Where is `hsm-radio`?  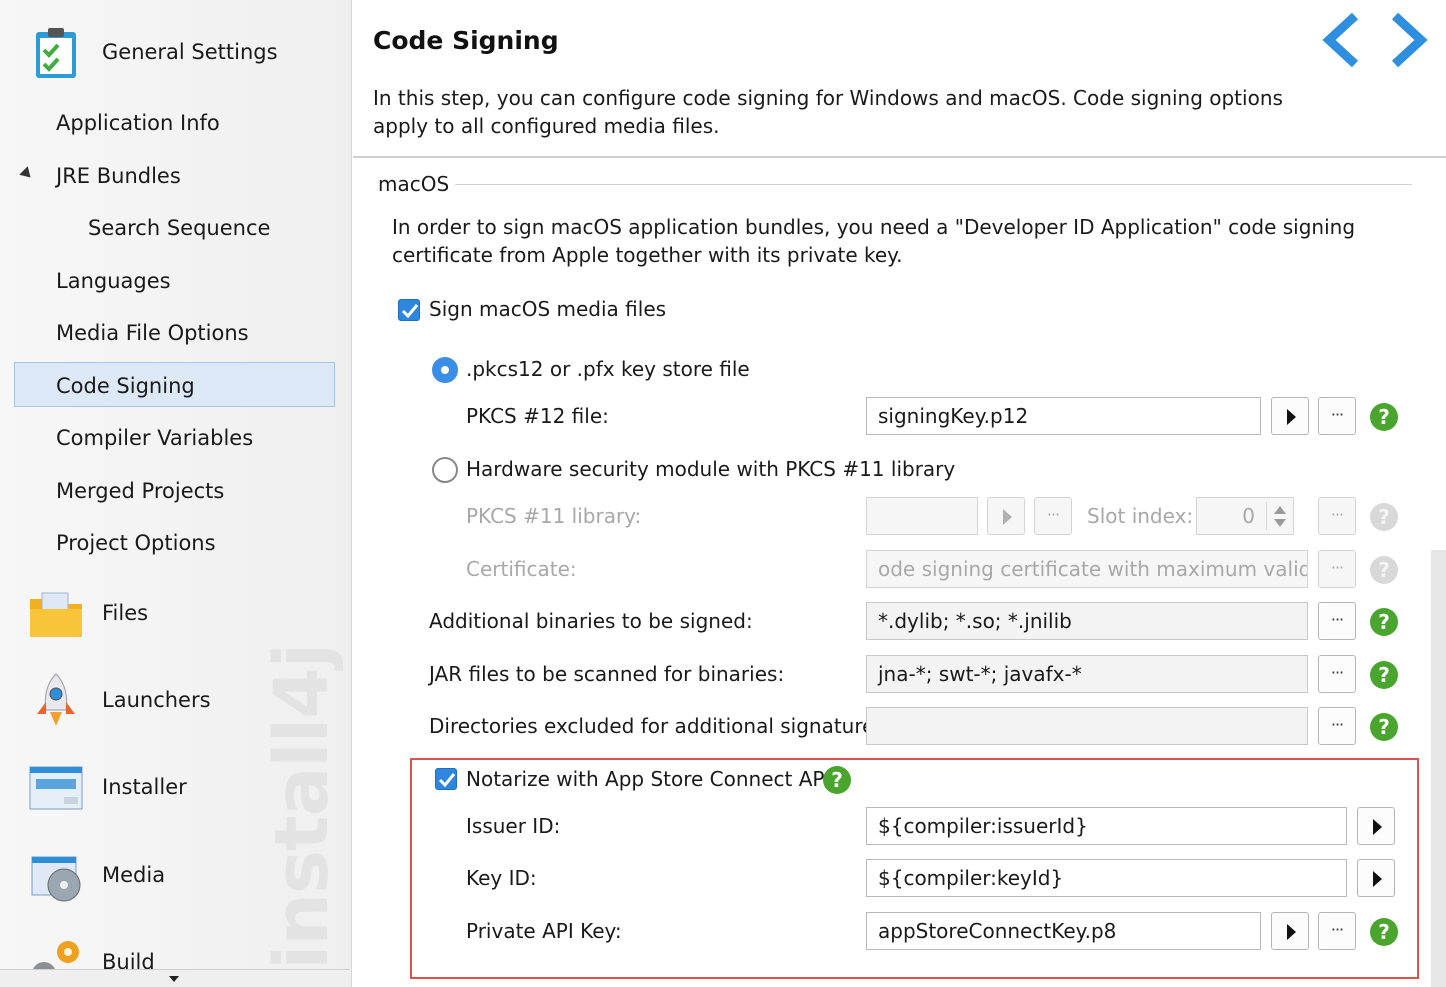 hsm-radio is located at coordinates (445, 470).